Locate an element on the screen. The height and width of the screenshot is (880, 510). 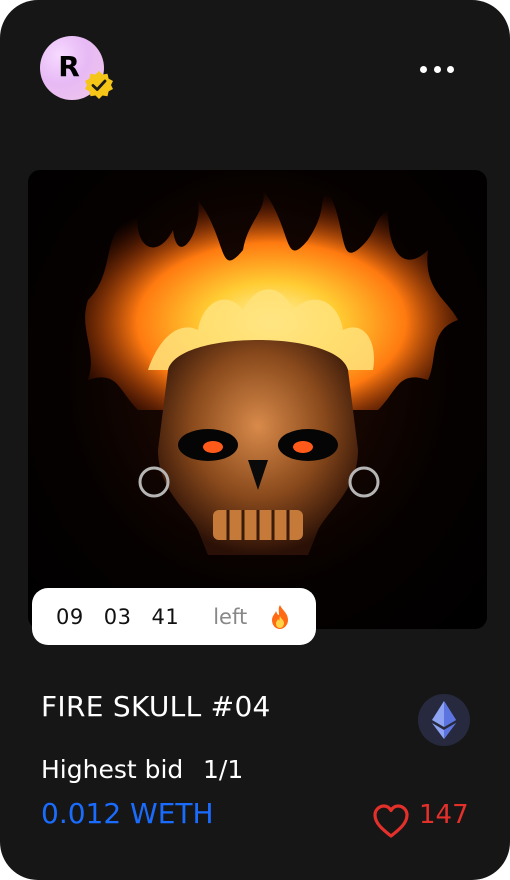
auction-countdown: 09 03 41 left is located at coordinates (174, 616).